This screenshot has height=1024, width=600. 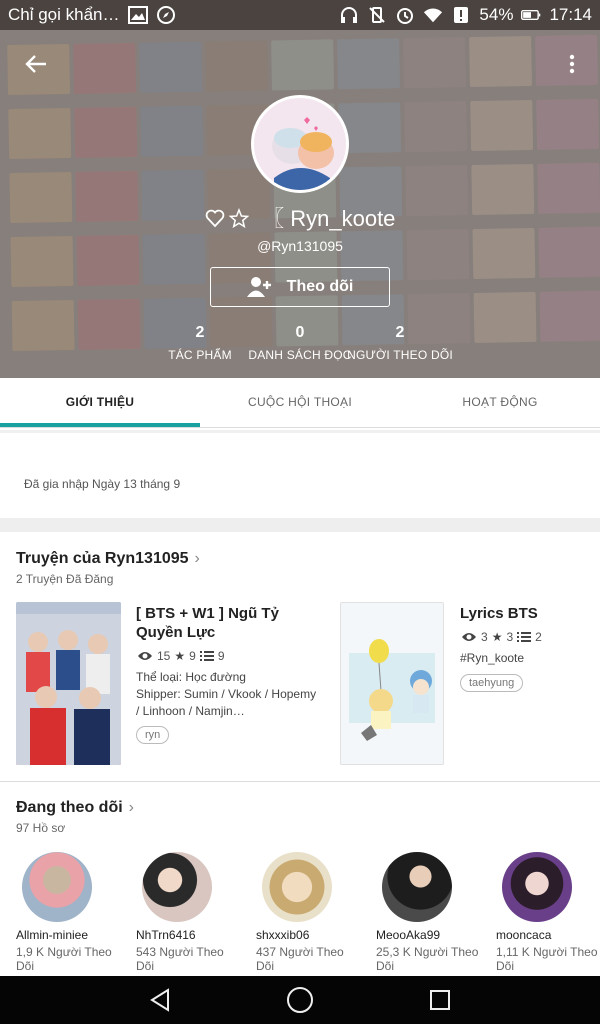 I want to click on followed-user: shxxxib06 437 Người Theo Dõi, so click(x=316, y=912).